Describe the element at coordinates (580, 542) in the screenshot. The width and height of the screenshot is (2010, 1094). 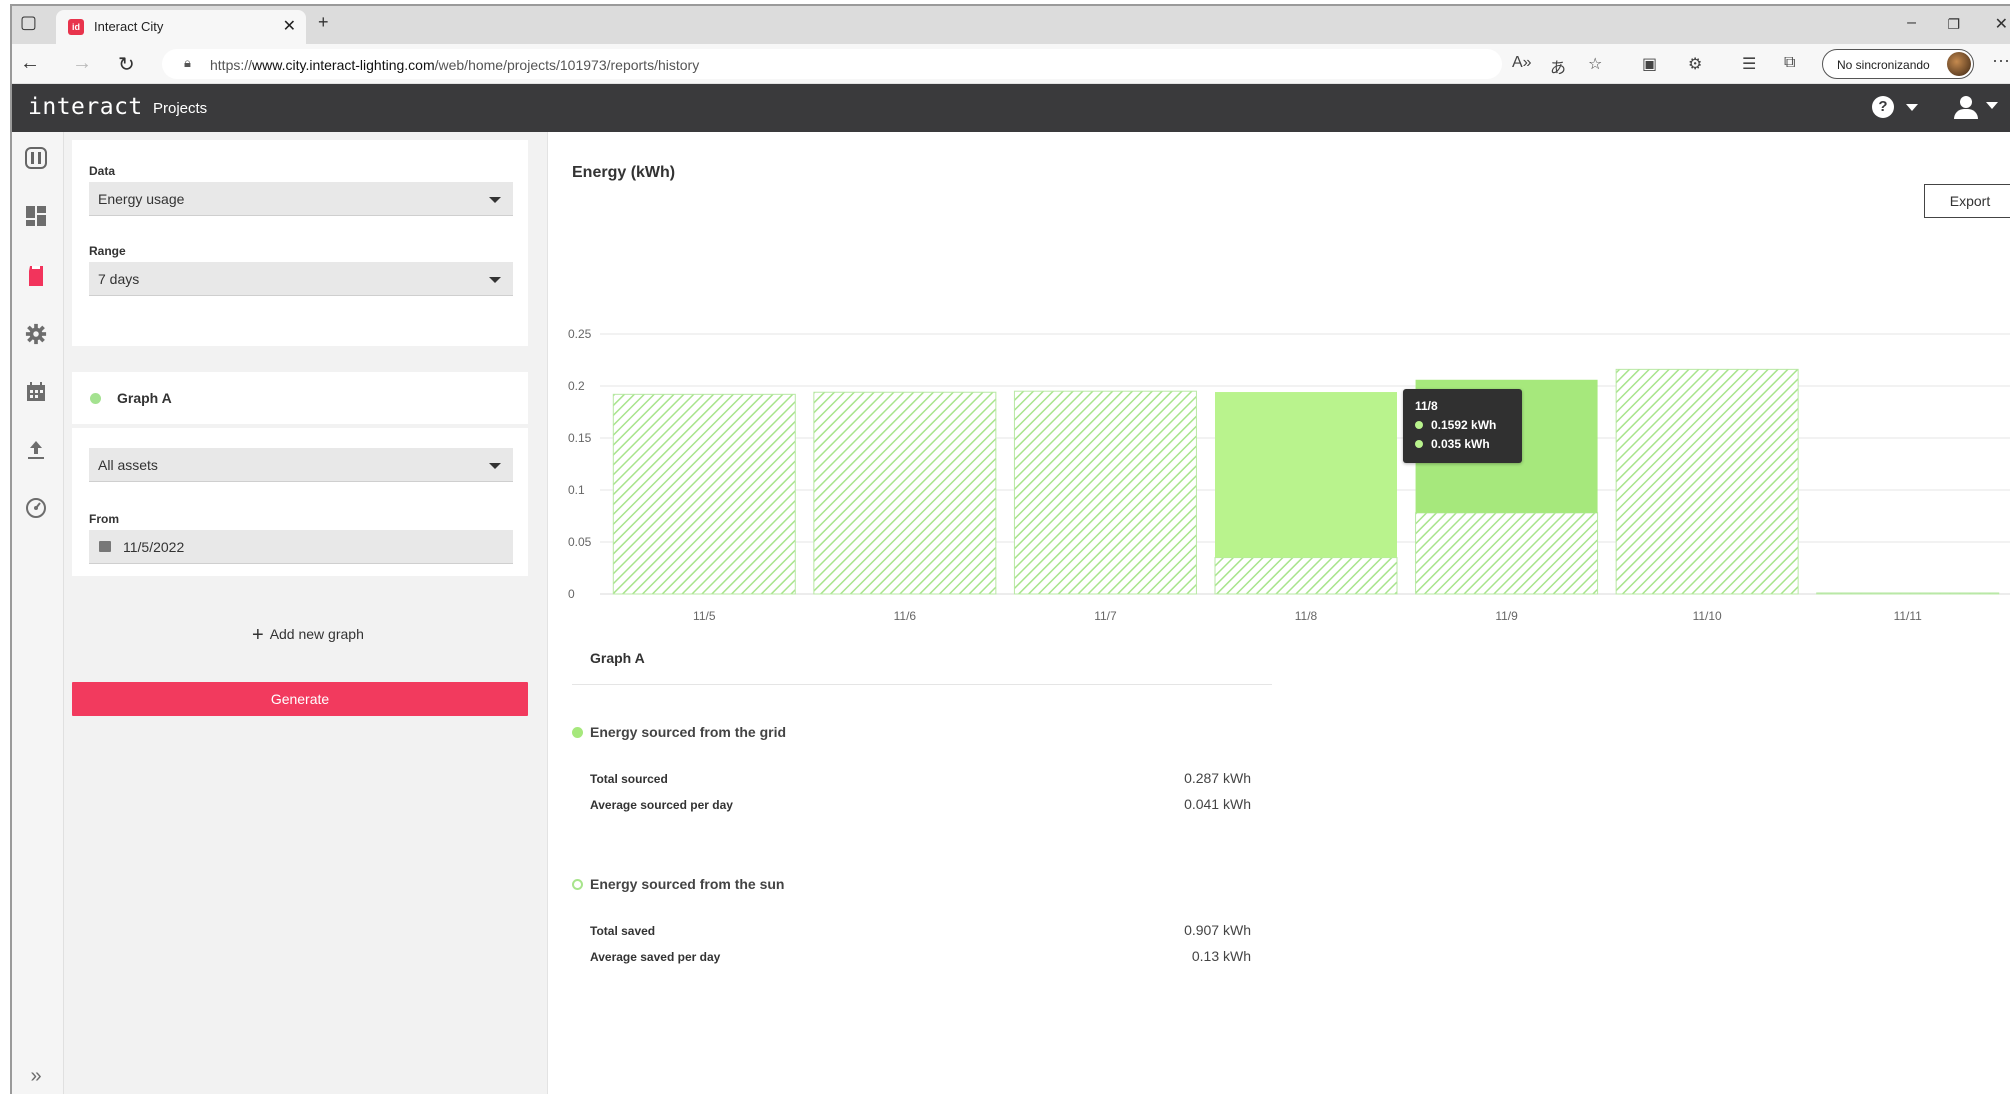
I see `y-tick-label: 0.05` at that location.